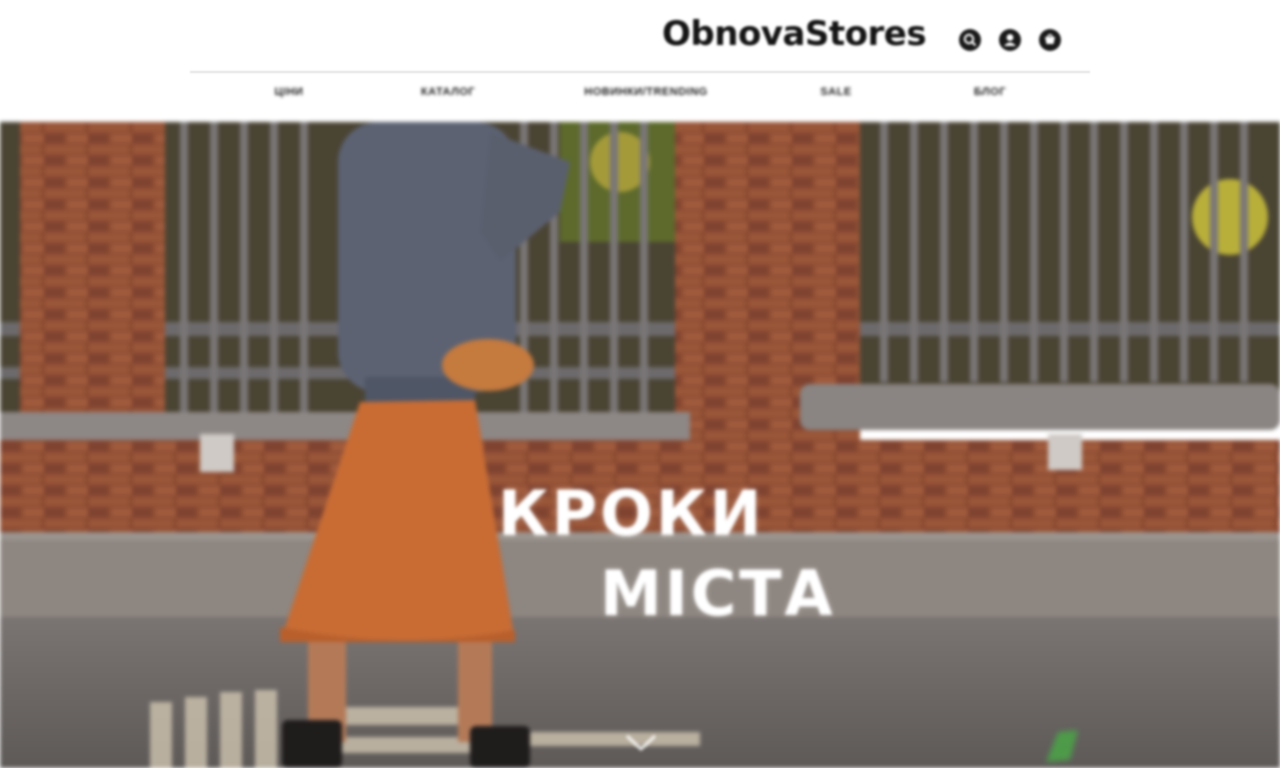 The width and height of the screenshot is (1280, 768). What do you see at coordinates (448, 92) in the screenshot?
I see `nav-item-catalog: Каталог` at bounding box center [448, 92].